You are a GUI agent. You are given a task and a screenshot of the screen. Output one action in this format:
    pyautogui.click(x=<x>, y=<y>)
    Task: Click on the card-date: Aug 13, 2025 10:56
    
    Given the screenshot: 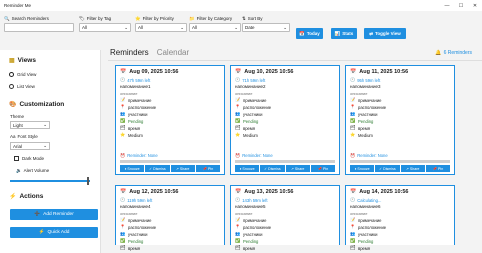 What is the action you would take?
    pyautogui.click(x=269, y=192)
    